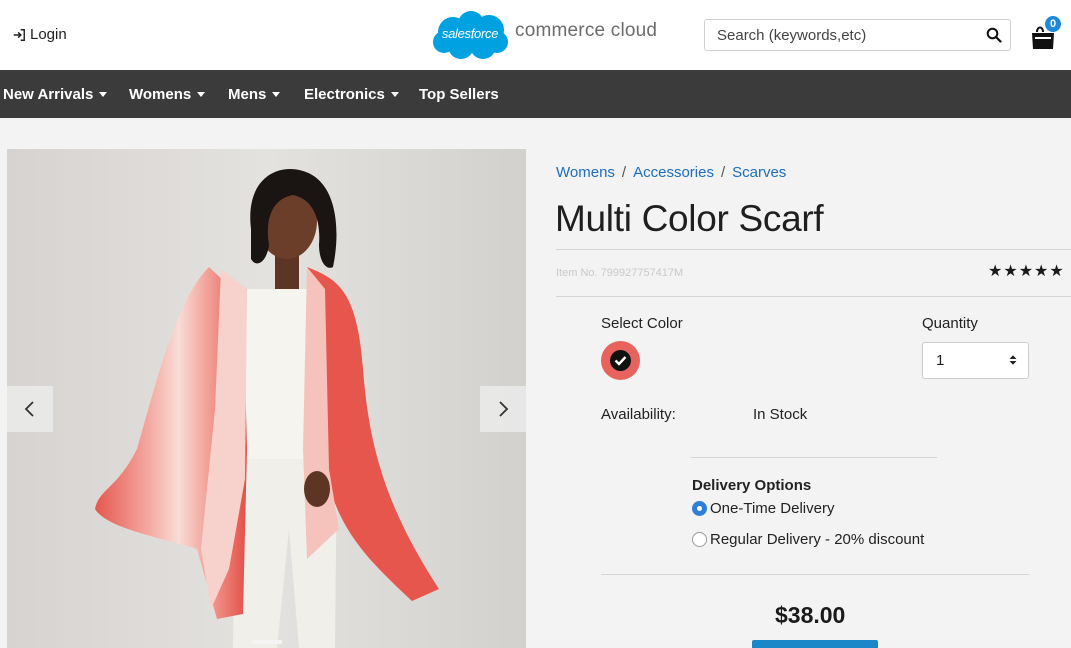  I want to click on nav-item-mens: Mens, so click(254, 94).